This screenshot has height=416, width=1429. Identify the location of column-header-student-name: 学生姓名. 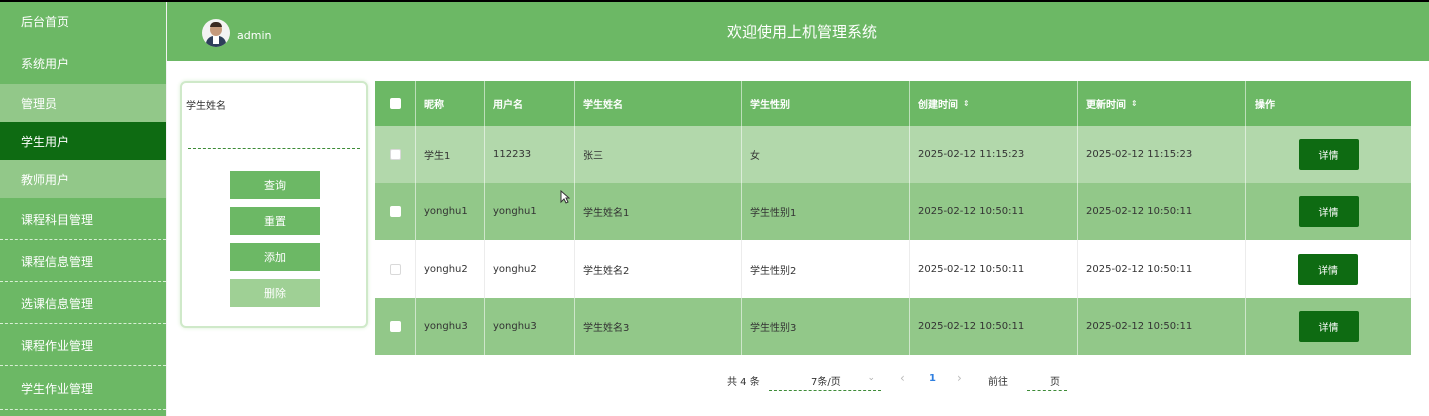
(658, 103).